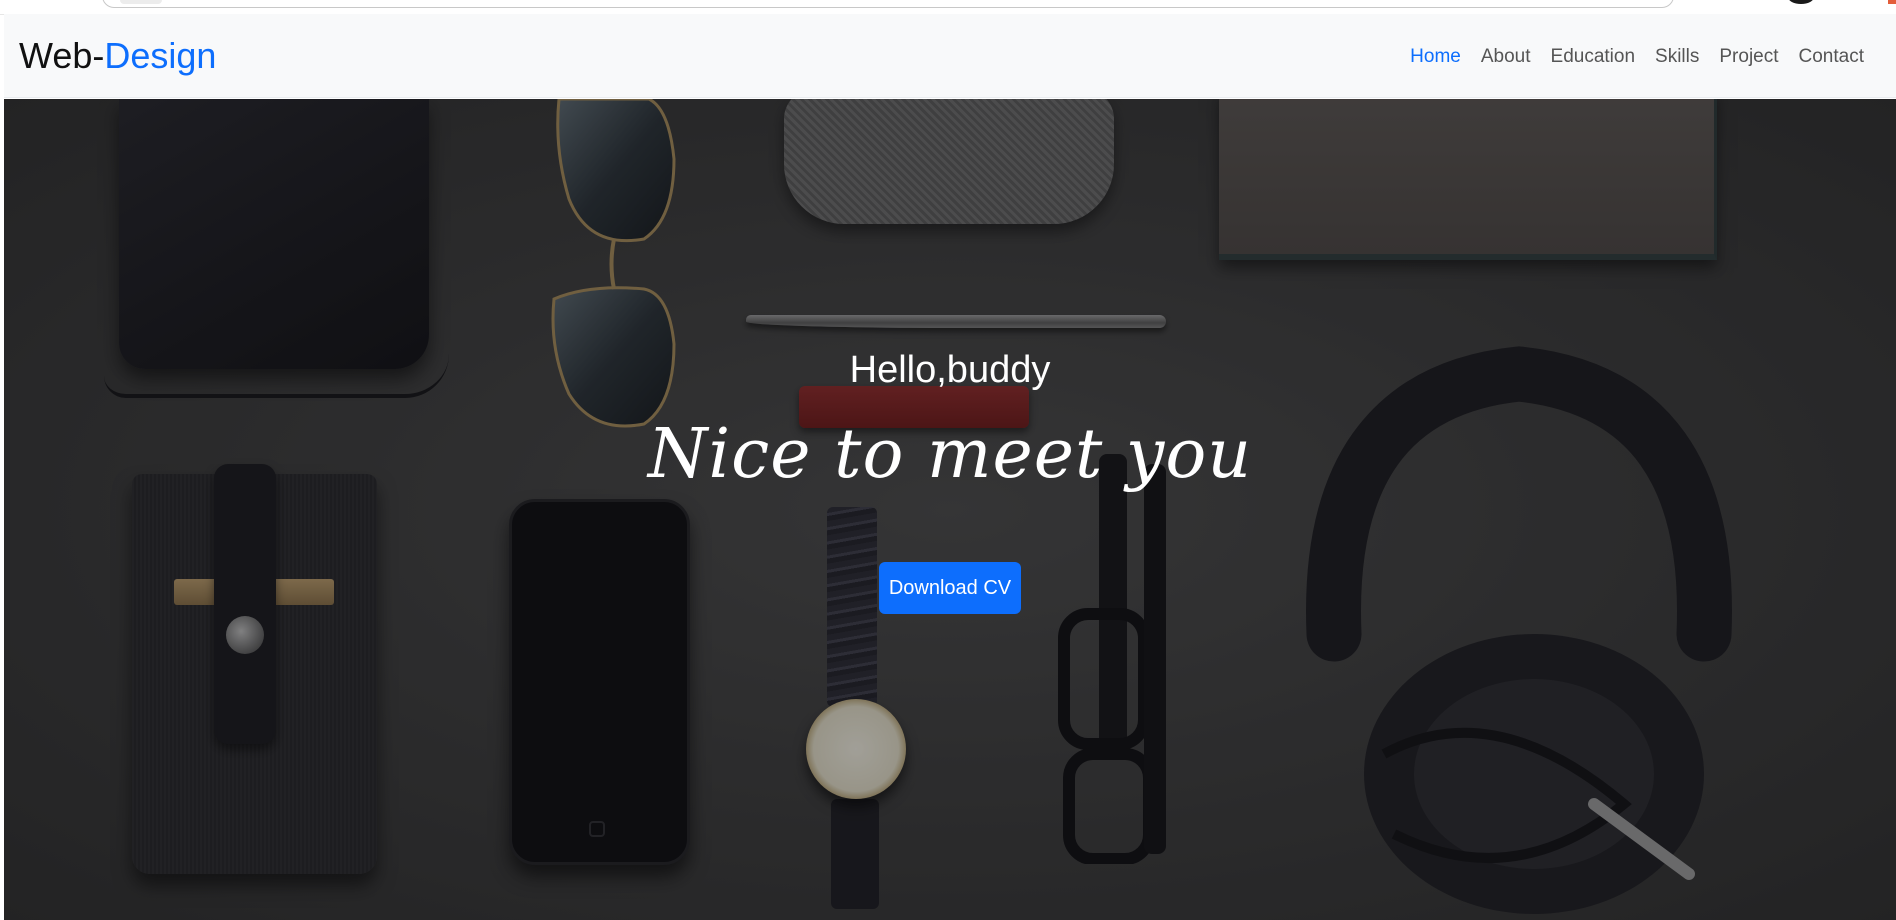 This screenshot has width=1896, height=920. Describe the element at coordinates (1506, 57) in the screenshot. I see `nav-link-about: About` at that location.